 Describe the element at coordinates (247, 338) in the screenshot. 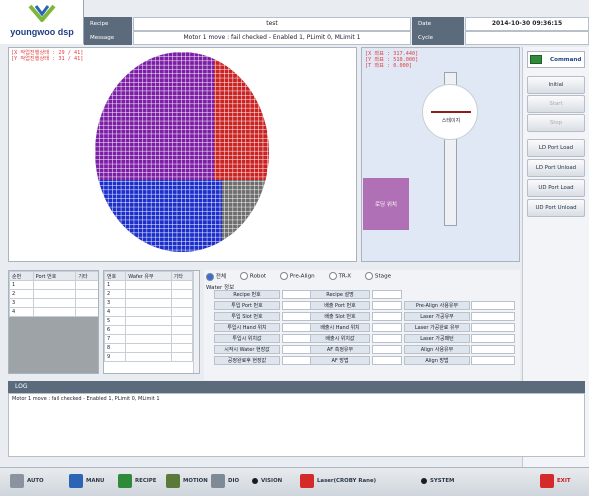

I see `water-field-label: 투입시 위치값` at that location.